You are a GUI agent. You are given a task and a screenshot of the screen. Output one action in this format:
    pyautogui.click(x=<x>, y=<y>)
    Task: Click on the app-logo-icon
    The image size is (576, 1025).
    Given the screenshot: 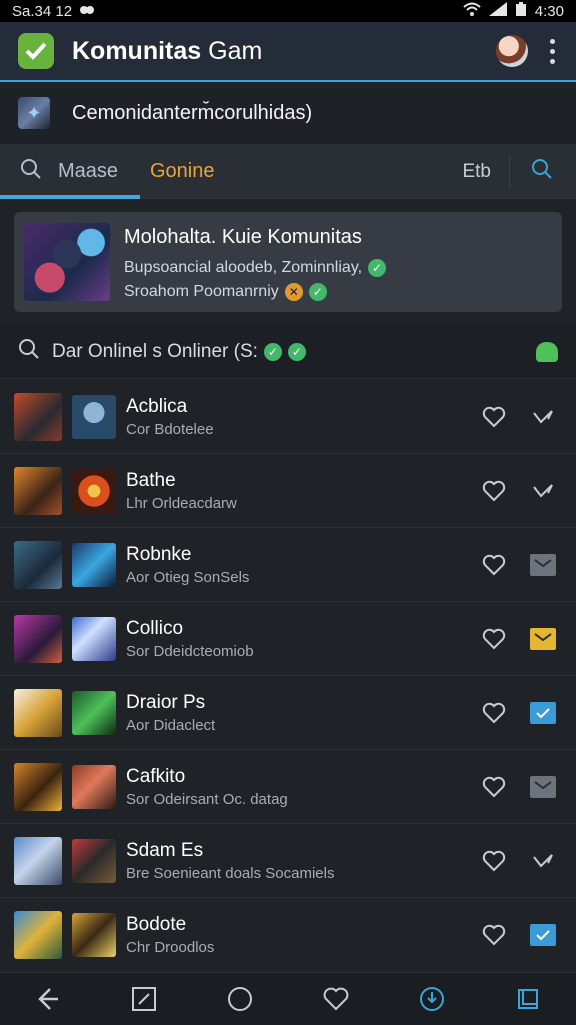 What is the action you would take?
    pyautogui.click(x=36, y=51)
    